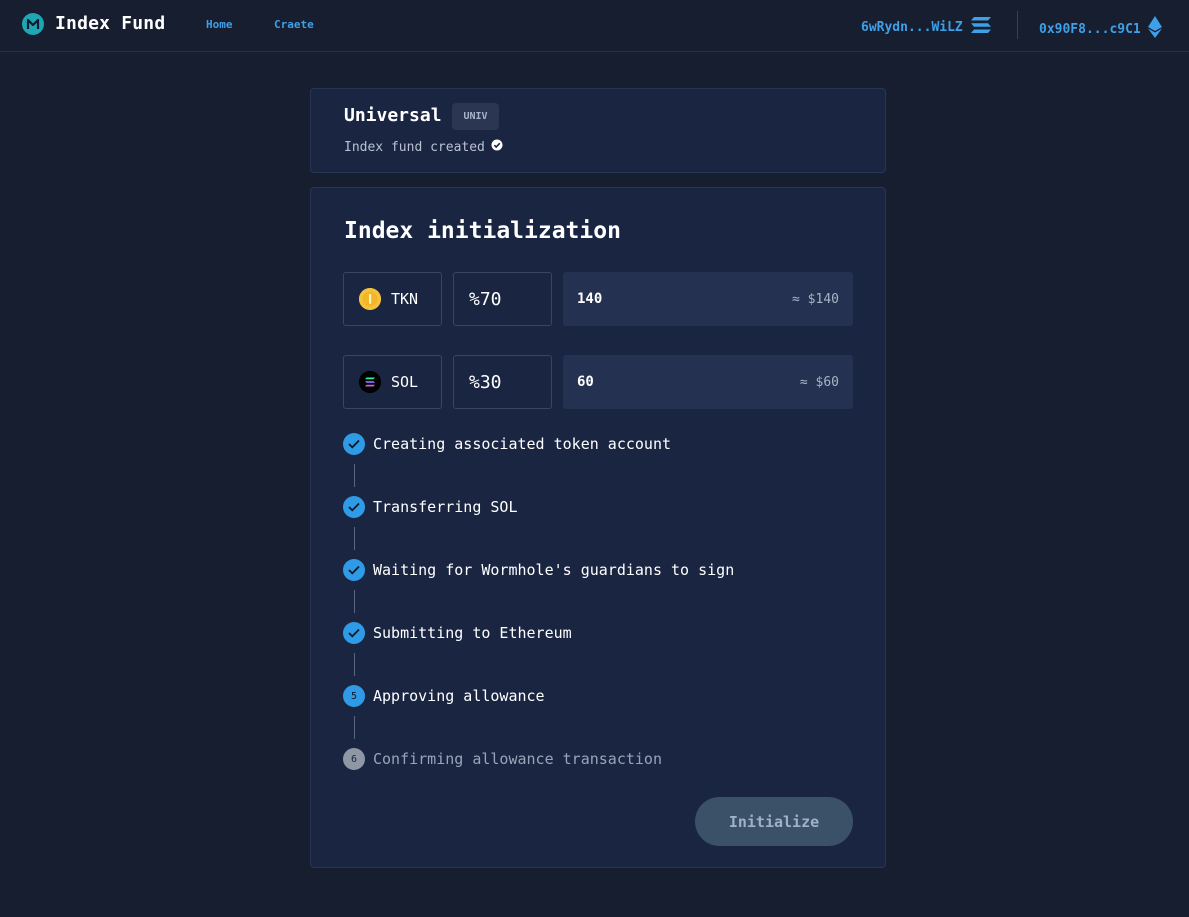  What do you see at coordinates (517, 759) in the screenshot?
I see `step-label: Confirming allowance transaction` at bounding box center [517, 759].